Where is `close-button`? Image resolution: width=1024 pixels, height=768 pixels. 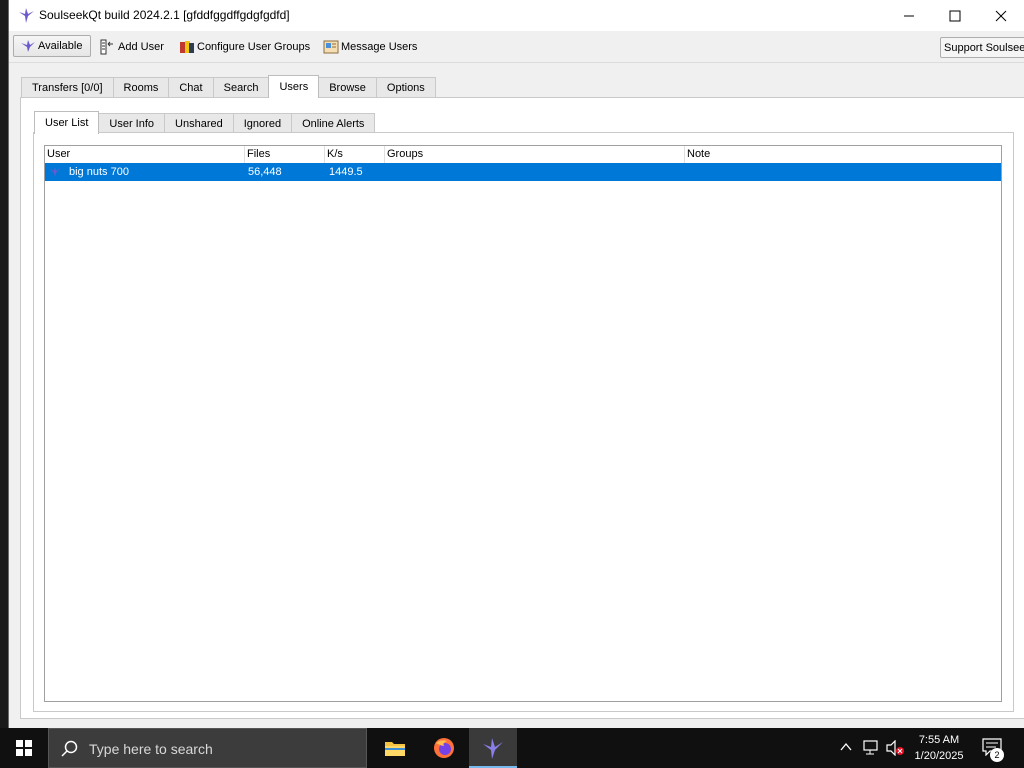
close-button is located at coordinates (1001, 15).